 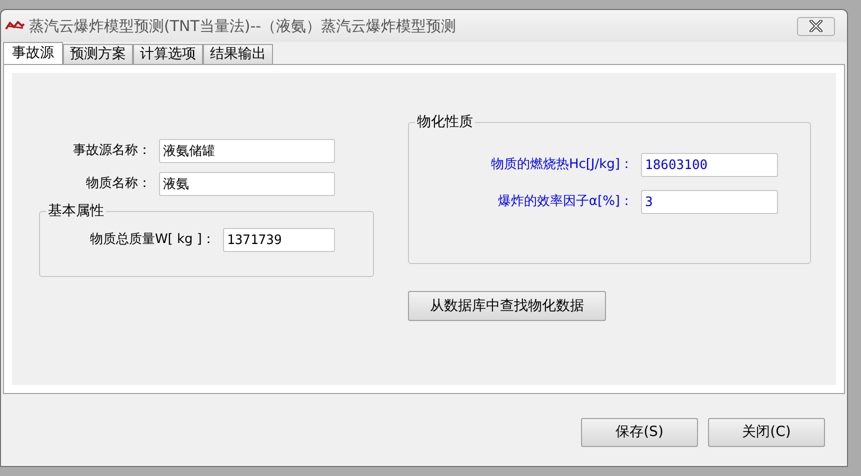 I want to click on close-button, so click(x=816, y=26).